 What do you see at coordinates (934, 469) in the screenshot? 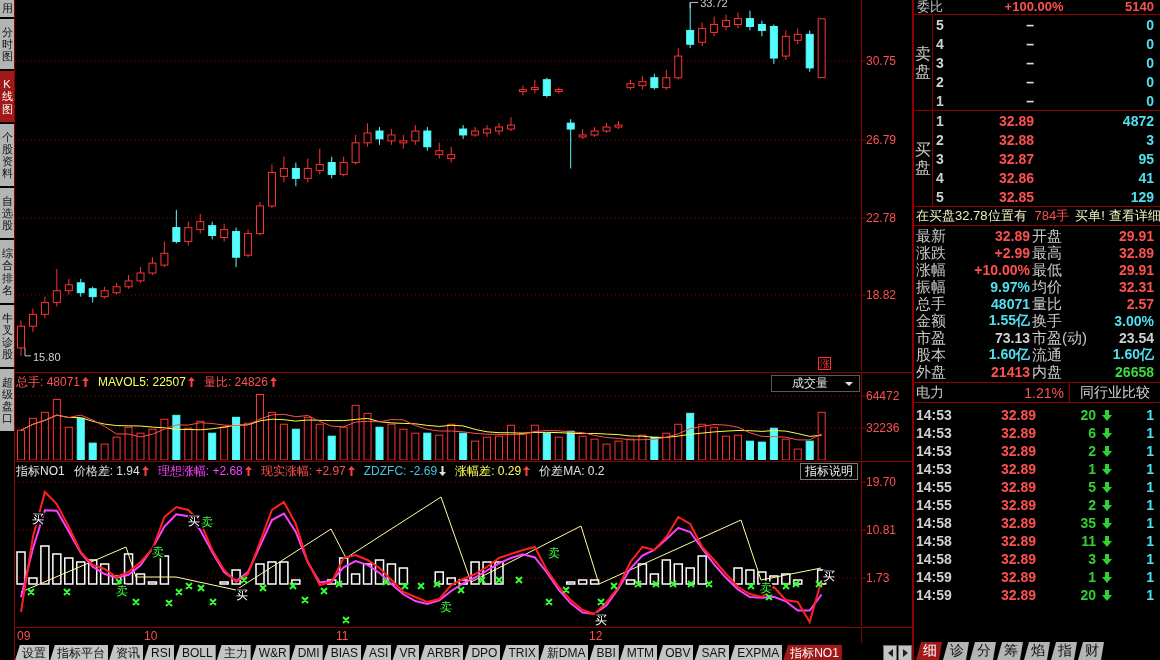
I see `trade-time: 14:53` at bounding box center [934, 469].